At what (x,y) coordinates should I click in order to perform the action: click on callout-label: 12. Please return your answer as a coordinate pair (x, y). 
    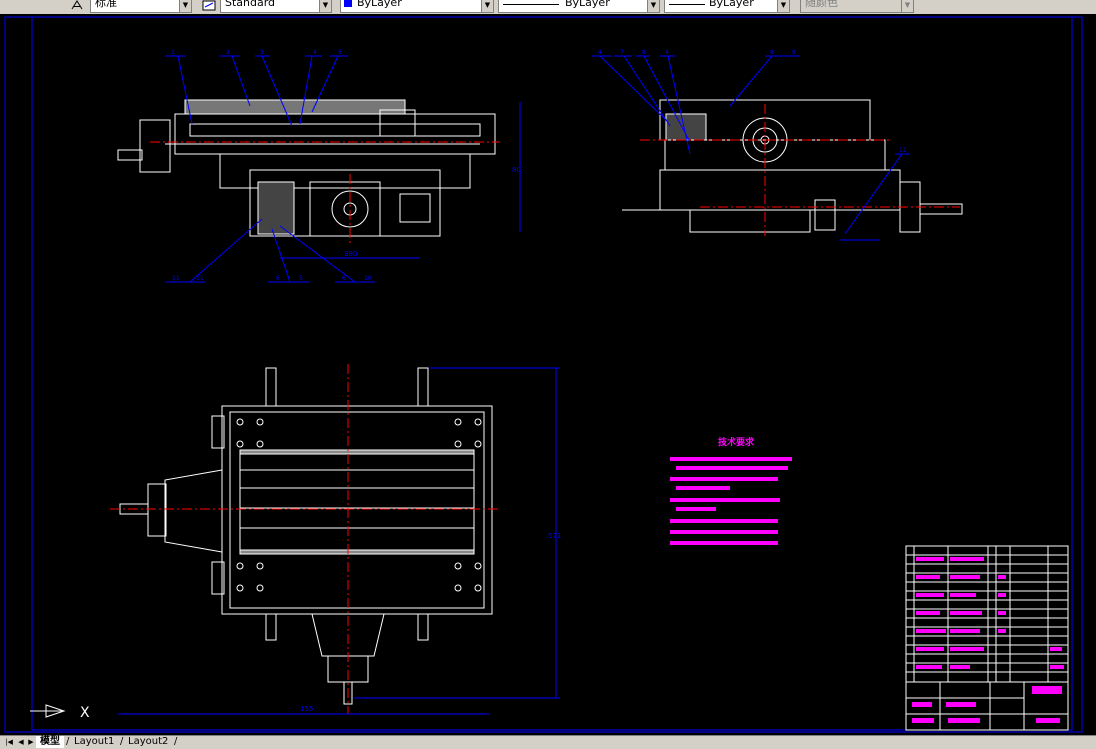
    Looking at the image, I should click on (903, 150).